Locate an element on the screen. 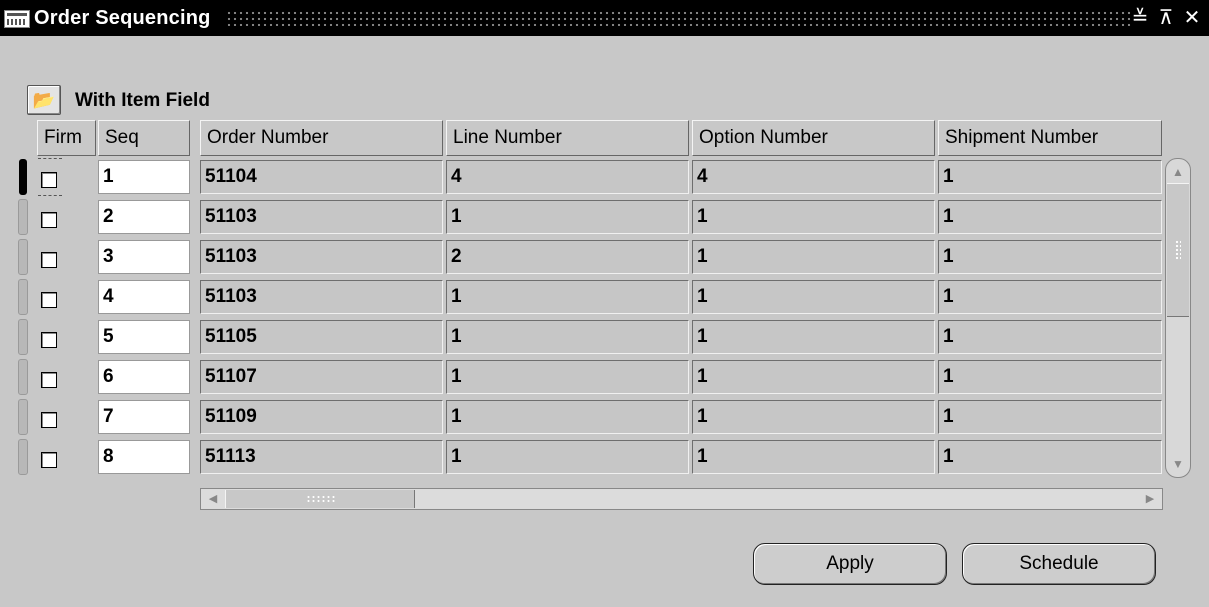  table-row: 1 51104 4 4 1 is located at coordinates (604, 178).